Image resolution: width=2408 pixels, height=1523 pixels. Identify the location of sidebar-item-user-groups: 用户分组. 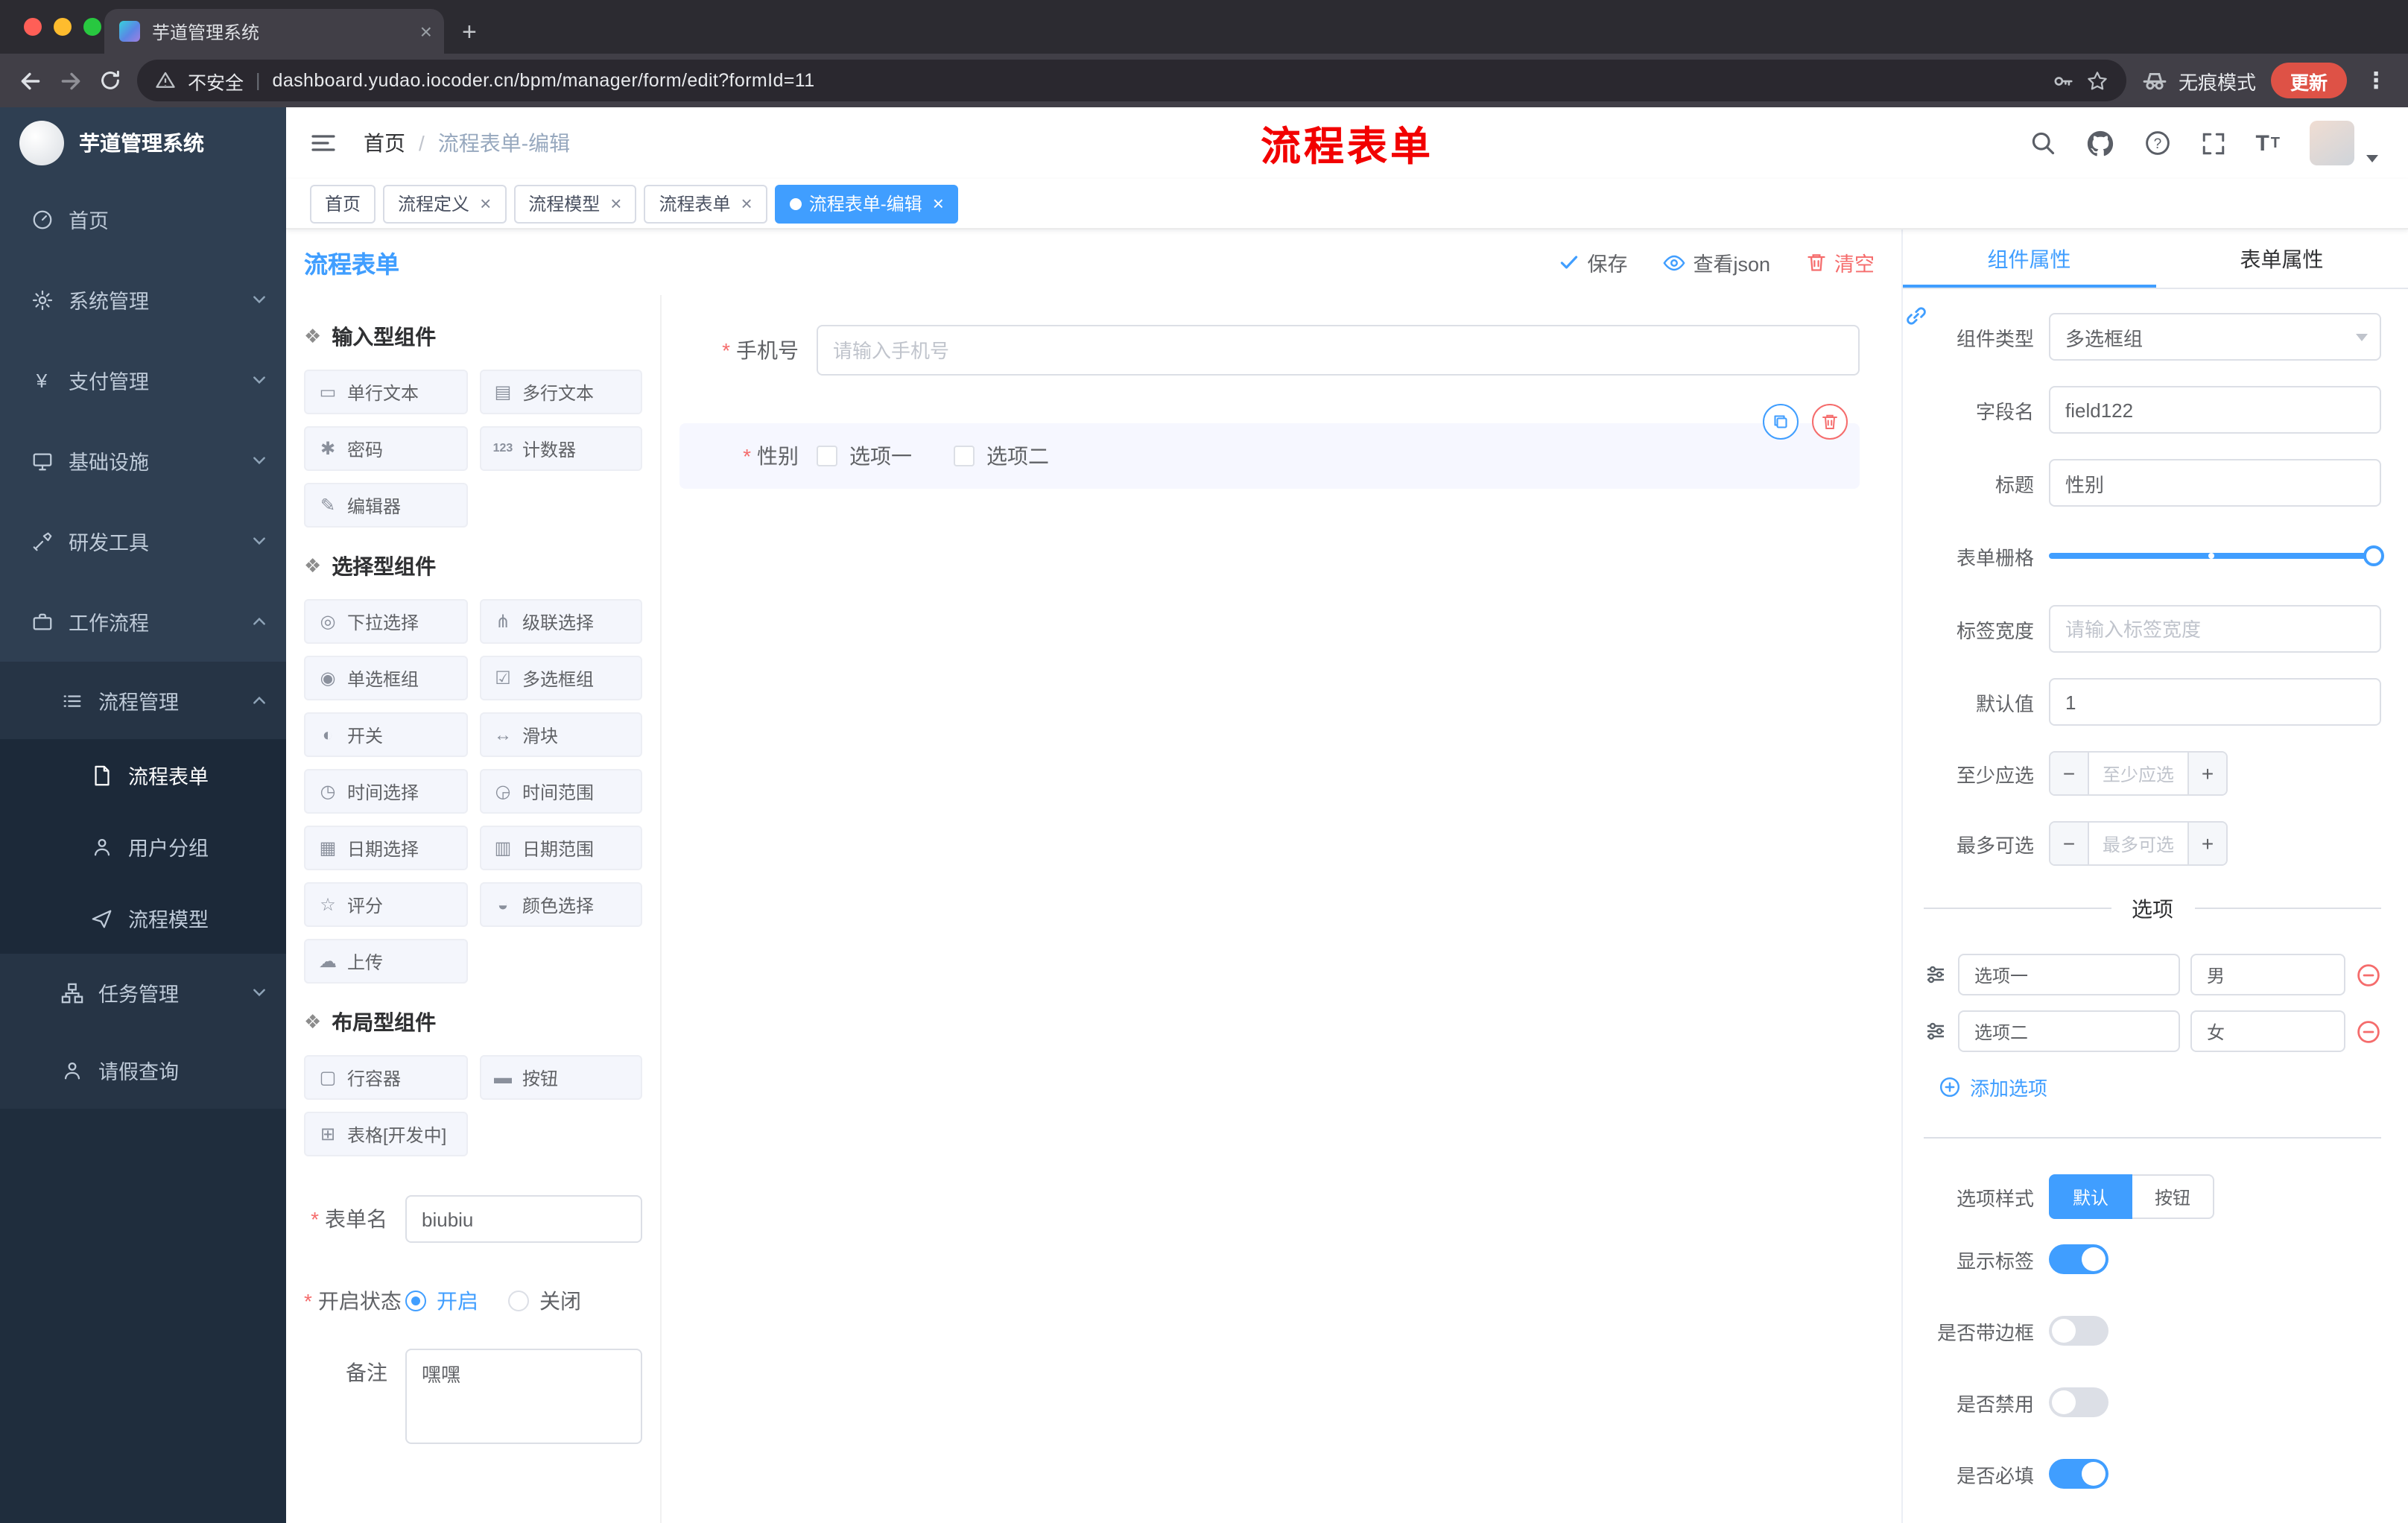
(143, 846).